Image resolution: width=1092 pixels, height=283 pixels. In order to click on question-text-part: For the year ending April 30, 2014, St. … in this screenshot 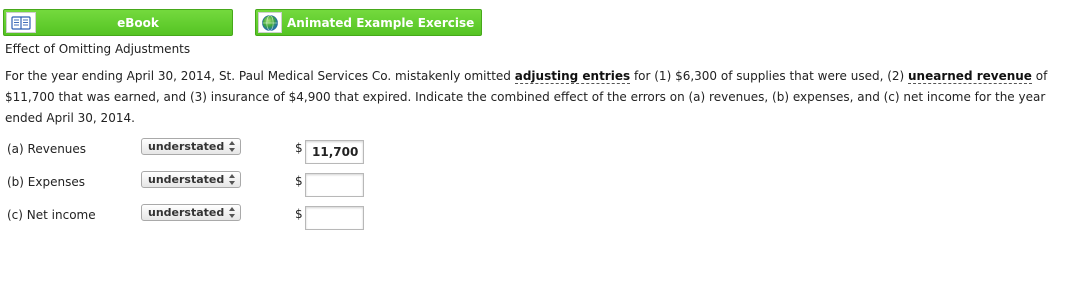, I will do `click(260, 76)`.